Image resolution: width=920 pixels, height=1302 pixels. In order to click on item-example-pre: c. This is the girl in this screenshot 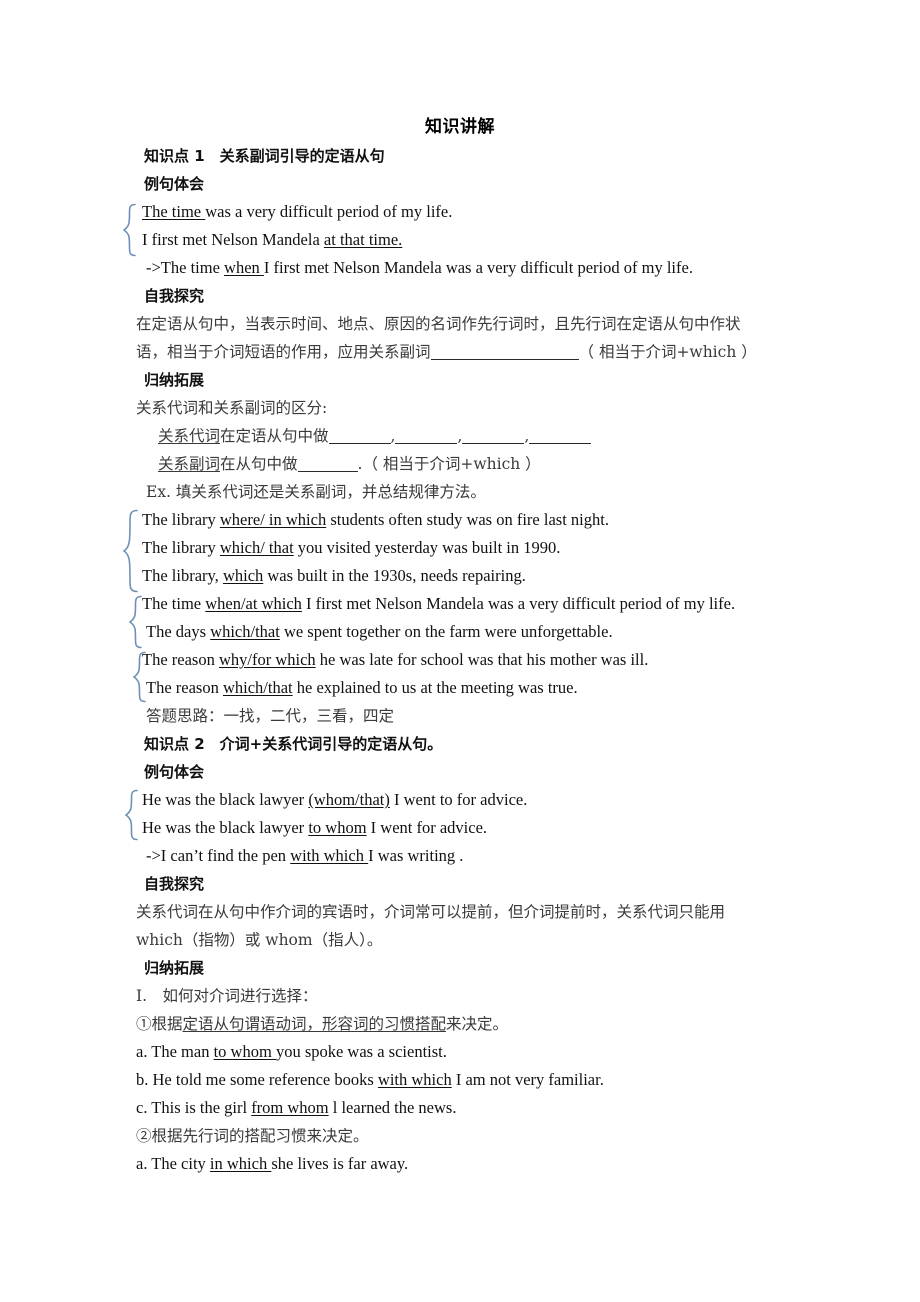, I will do `click(194, 1107)`.